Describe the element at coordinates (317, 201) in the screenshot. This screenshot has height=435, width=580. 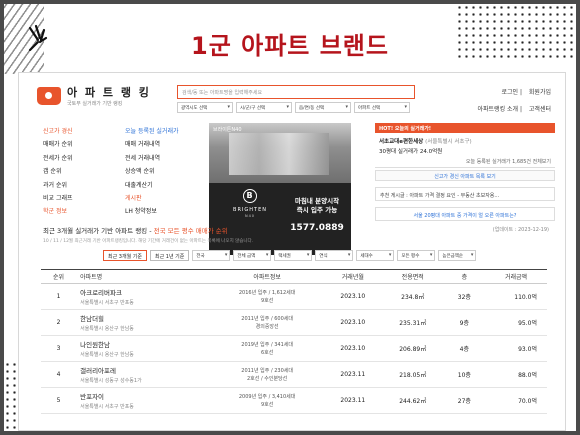
I see `banner-copy-line: 마침내 분양시작` at that location.